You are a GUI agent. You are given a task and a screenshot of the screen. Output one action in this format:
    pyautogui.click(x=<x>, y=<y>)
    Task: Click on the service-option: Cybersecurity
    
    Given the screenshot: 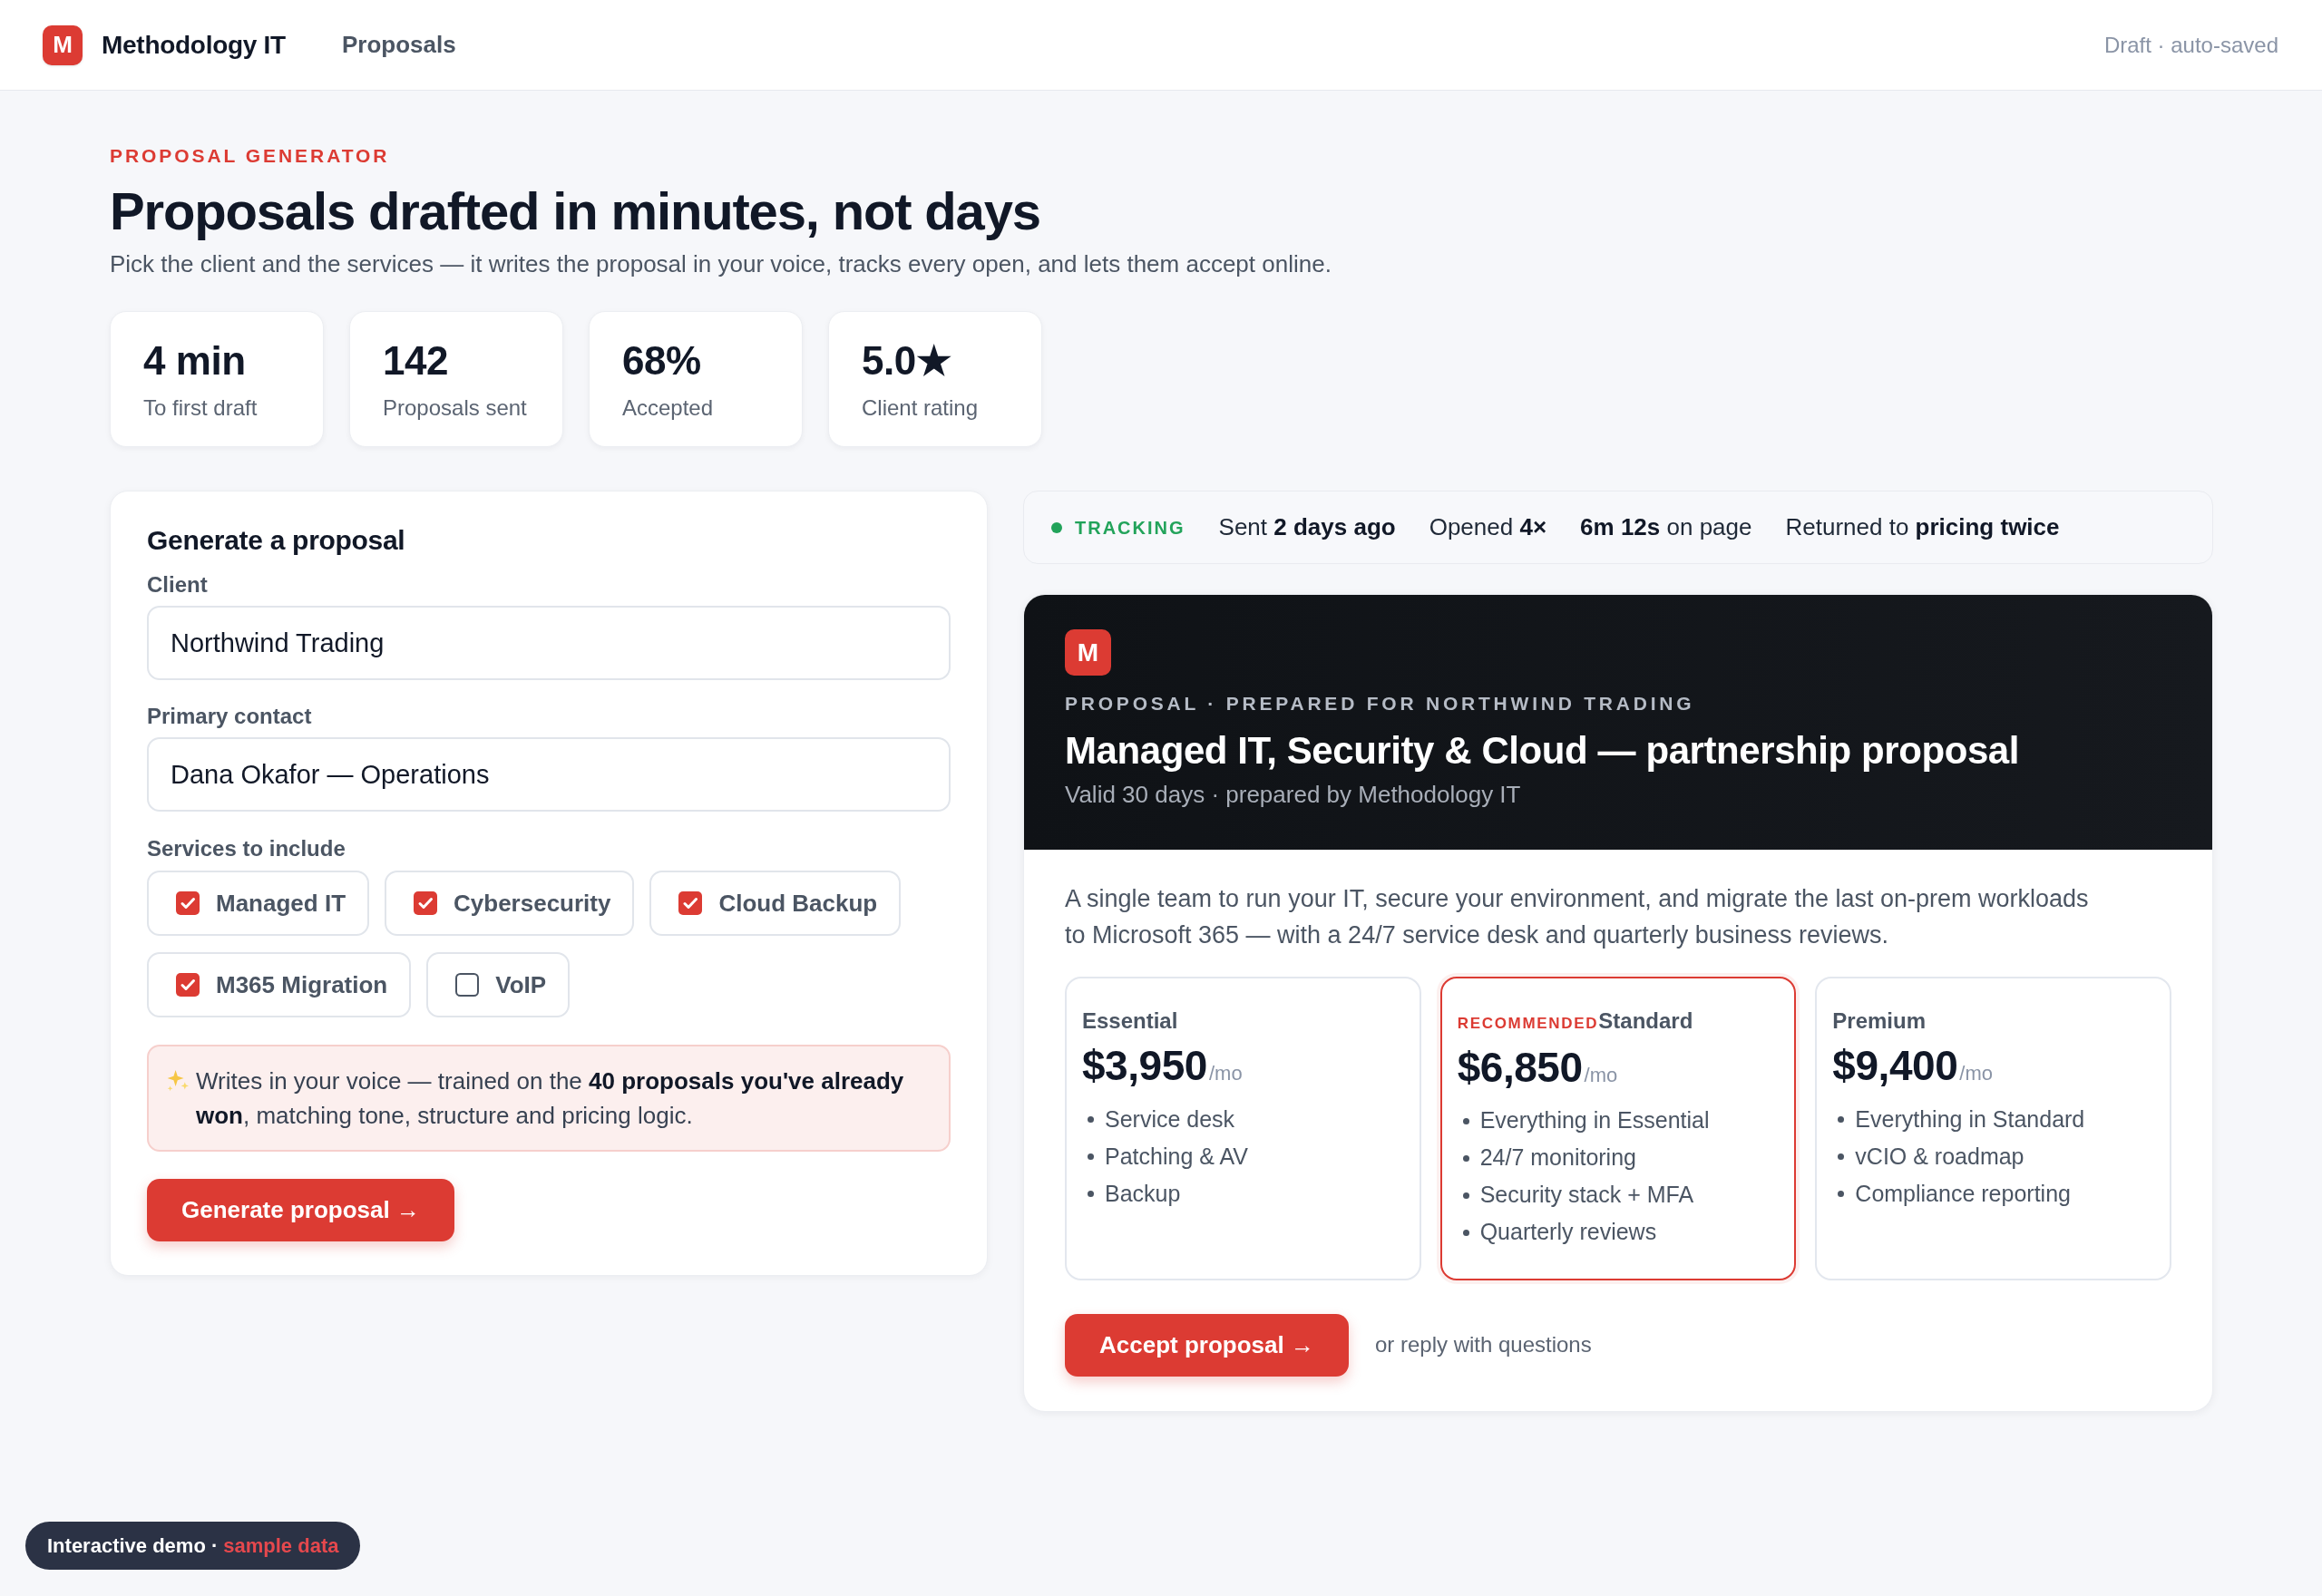 What is the action you would take?
    pyautogui.click(x=510, y=903)
    